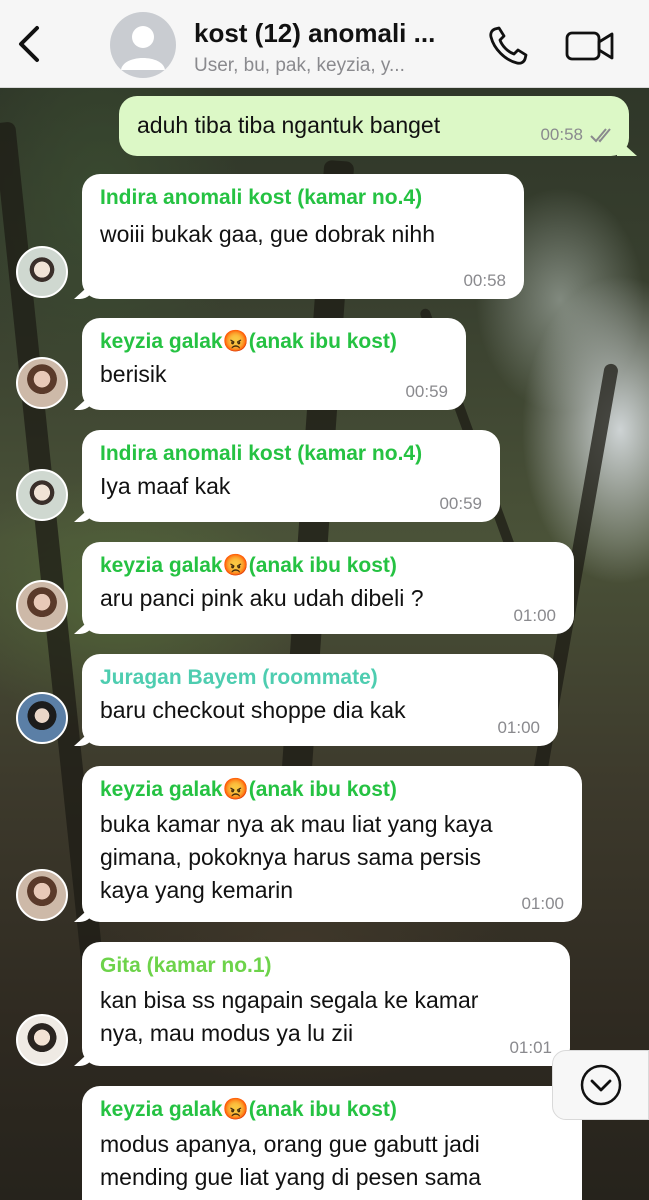 This screenshot has width=649, height=1200. Describe the element at coordinates (296, 824) in the screenshot. I see `message-text: buka kamar nya ak mau liat yang kaya` at that location.